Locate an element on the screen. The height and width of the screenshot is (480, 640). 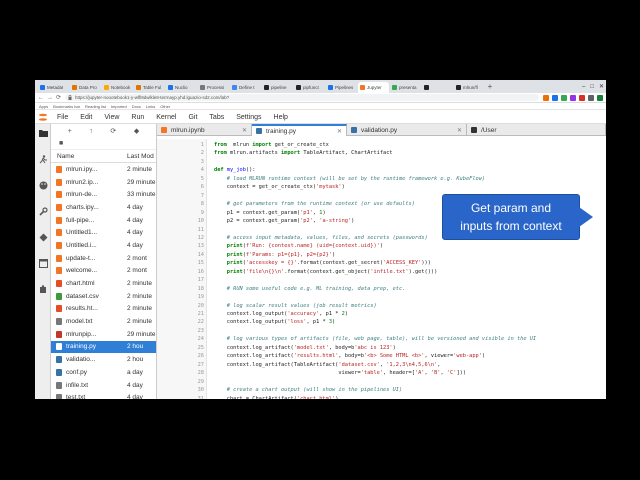
file-row: dataset.csv 2 minute is located at coordinates (103, 296).